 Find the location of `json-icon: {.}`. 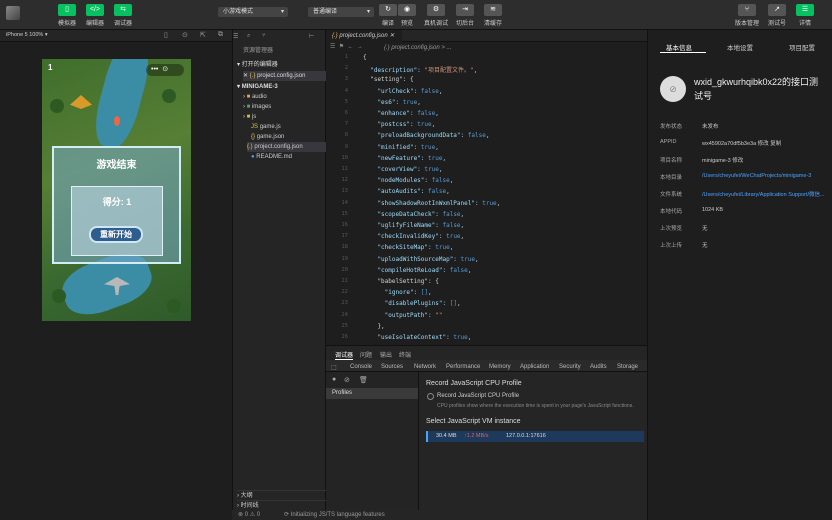

json-icon: {.} is located at coordinates (250, 147).